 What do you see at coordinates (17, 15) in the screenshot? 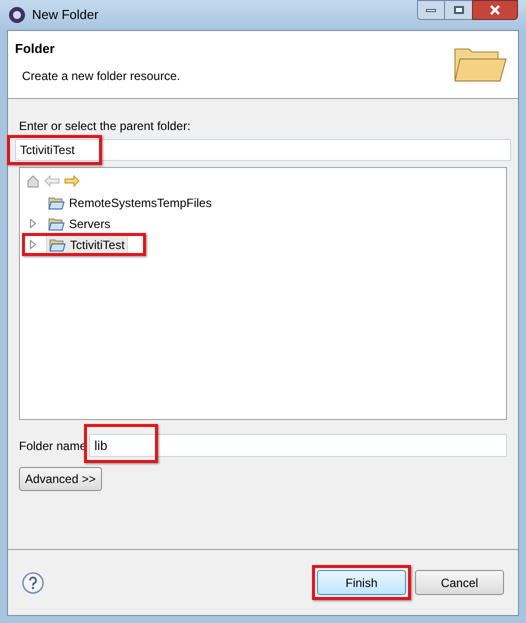
I see `app-icon` at bounding box center [17, 15].